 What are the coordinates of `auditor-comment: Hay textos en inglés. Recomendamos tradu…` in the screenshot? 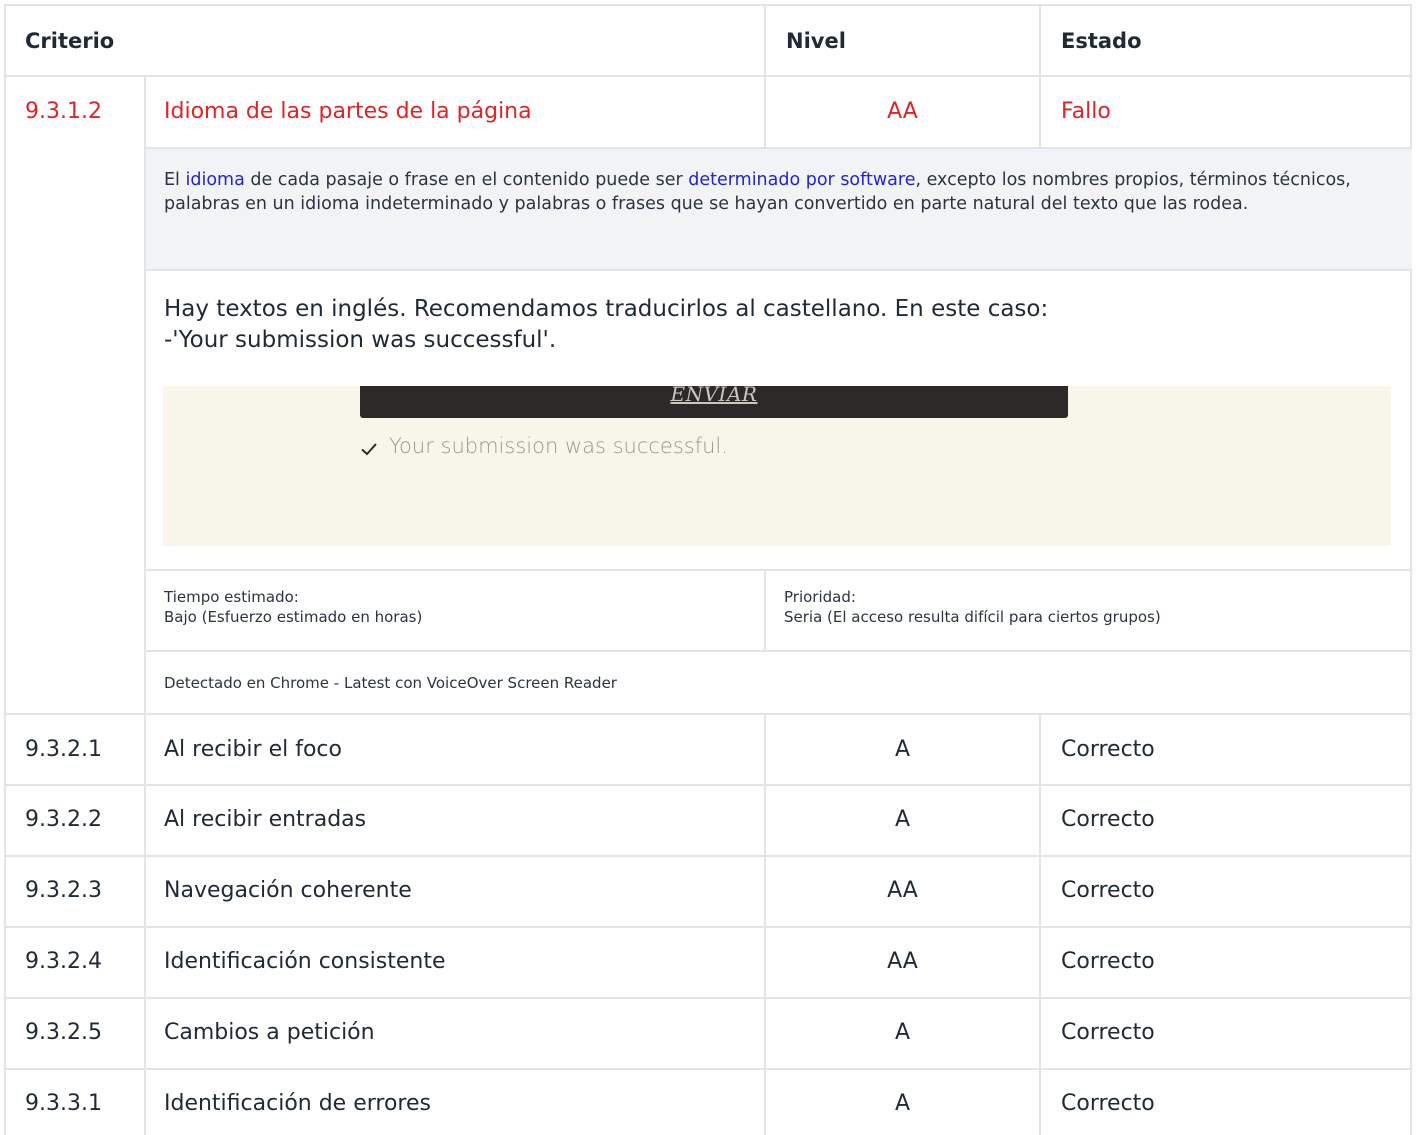 It's located at (606, 325).